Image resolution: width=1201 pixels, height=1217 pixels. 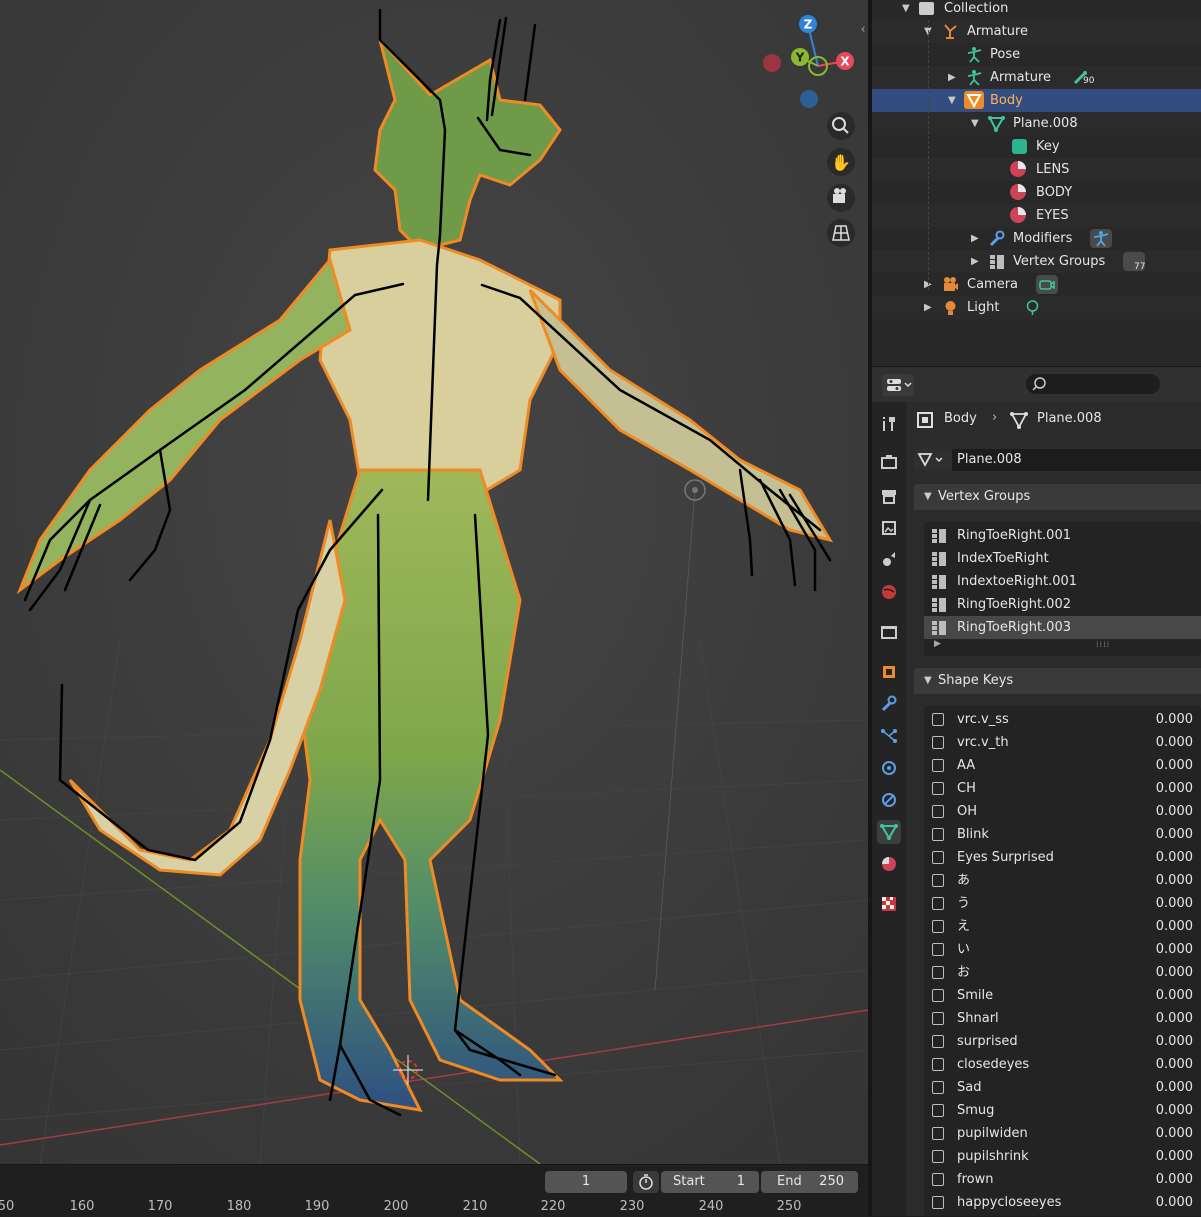 What do you see at coordinates (1036, 169) in the screenshot?
I see `outliner-row-material-lens: LENS` at bounding box center [1036, 169].